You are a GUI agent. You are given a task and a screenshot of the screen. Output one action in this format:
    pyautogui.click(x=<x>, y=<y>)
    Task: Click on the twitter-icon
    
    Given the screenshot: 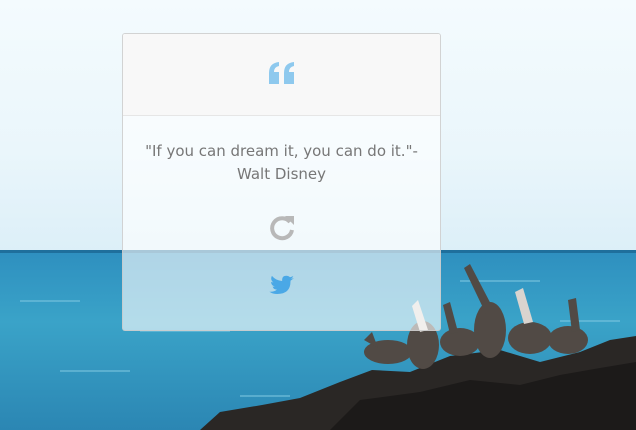 What is the action you would take?
    pyautogui.click(x=282, y=286)
    